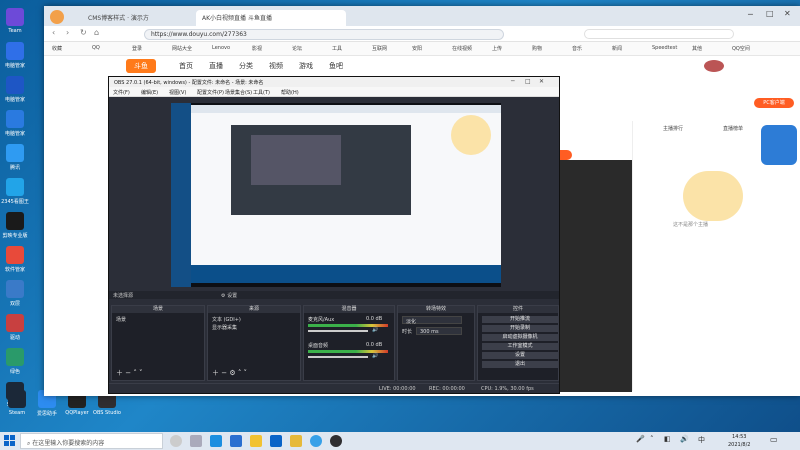  What do you see at coordinates (15, 21) in the screenshot?
I see `desktop-icon: Team` at bounding box center [15, 21].